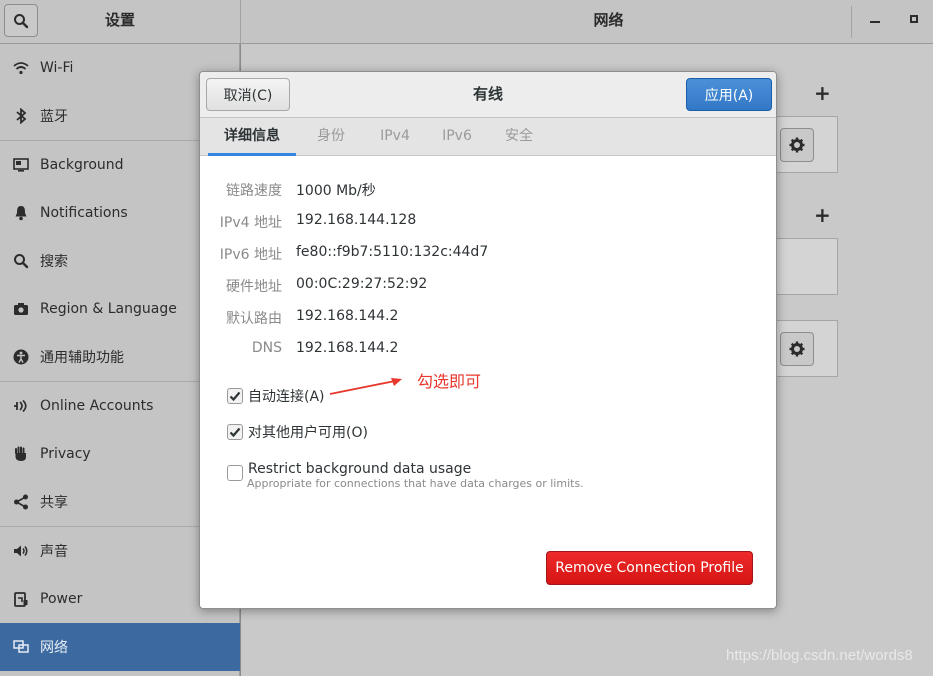 The image size is (933, 676). I want to click on detail-row-ipv6: IPv6 地址 fe80::f9b7:5110:132c:44d7, so click(488, 253).